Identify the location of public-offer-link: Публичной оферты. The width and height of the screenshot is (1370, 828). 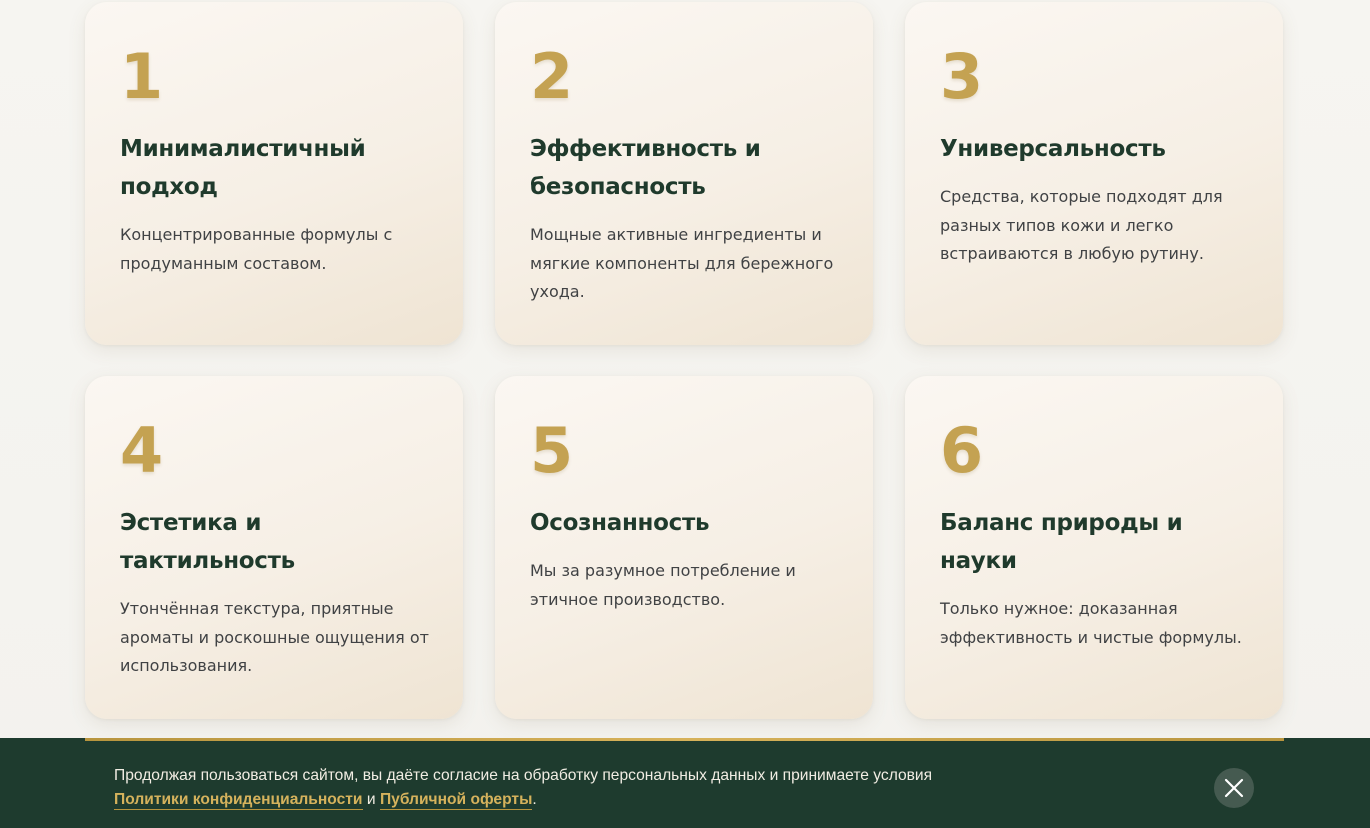
(456, 800).